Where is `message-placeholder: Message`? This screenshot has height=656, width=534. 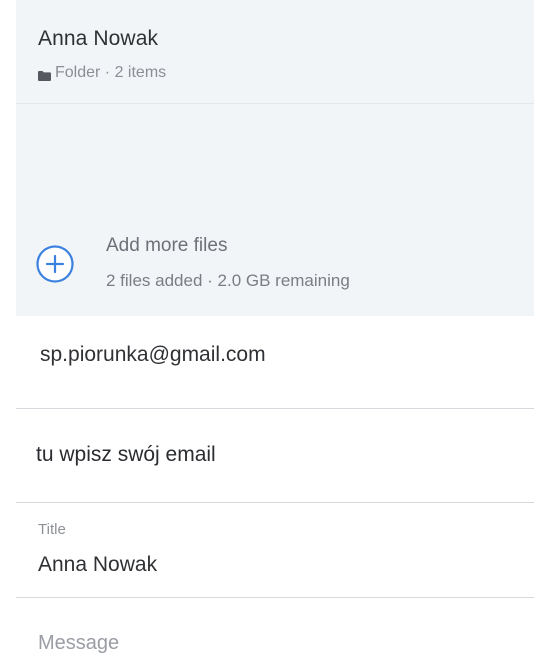 message-placeholder: Message is located at coordinates (79, 643).